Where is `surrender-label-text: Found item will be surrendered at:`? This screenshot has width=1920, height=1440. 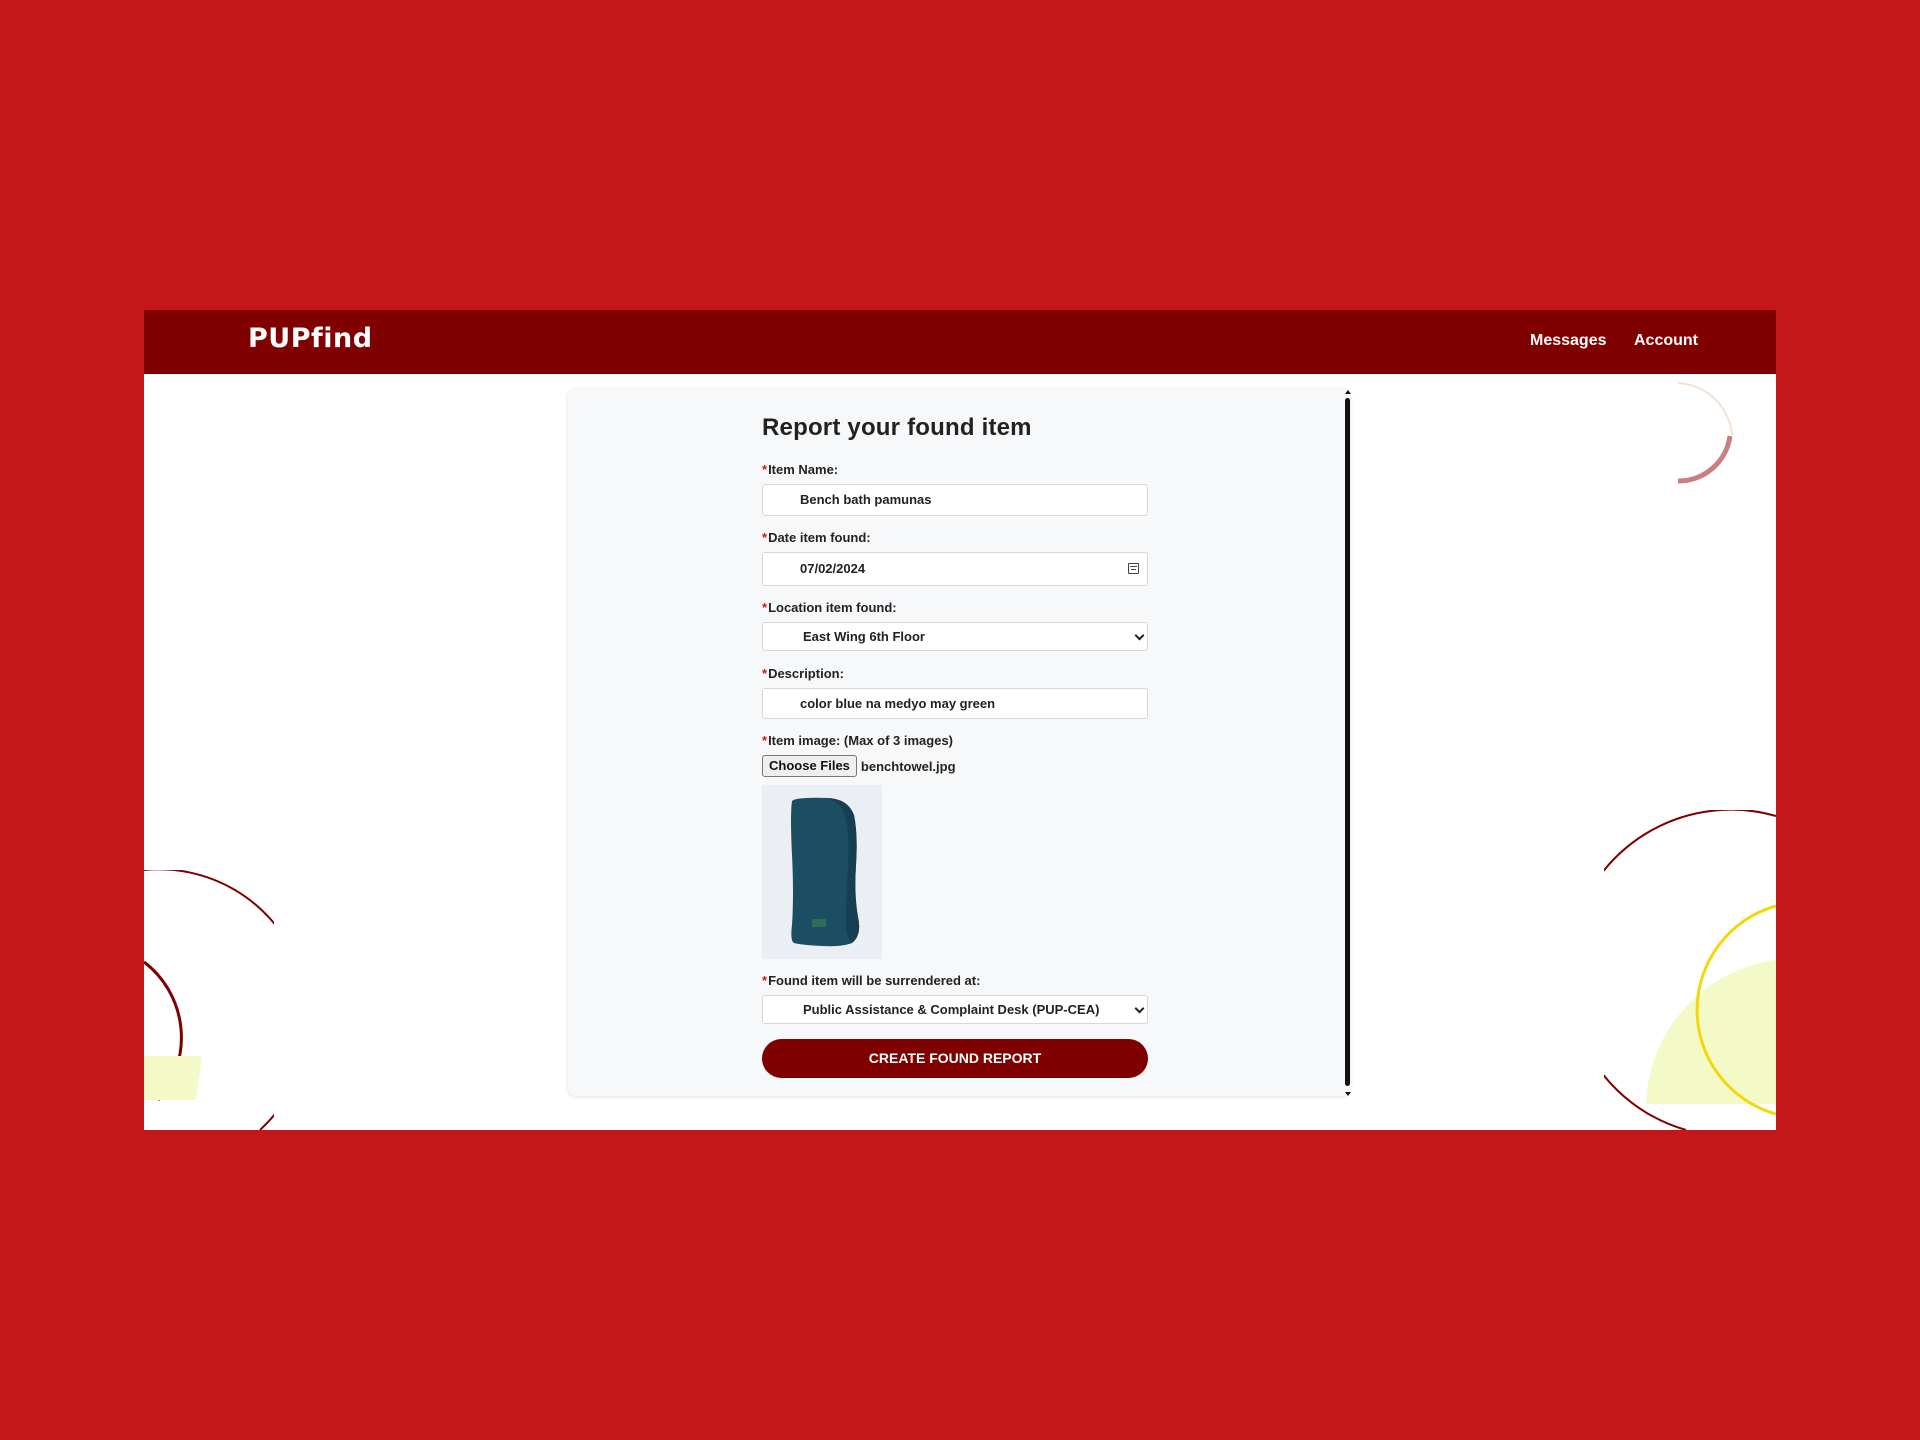 surrender-label-text: Found item will be surrendered at: is located at coordinates (874, 980).